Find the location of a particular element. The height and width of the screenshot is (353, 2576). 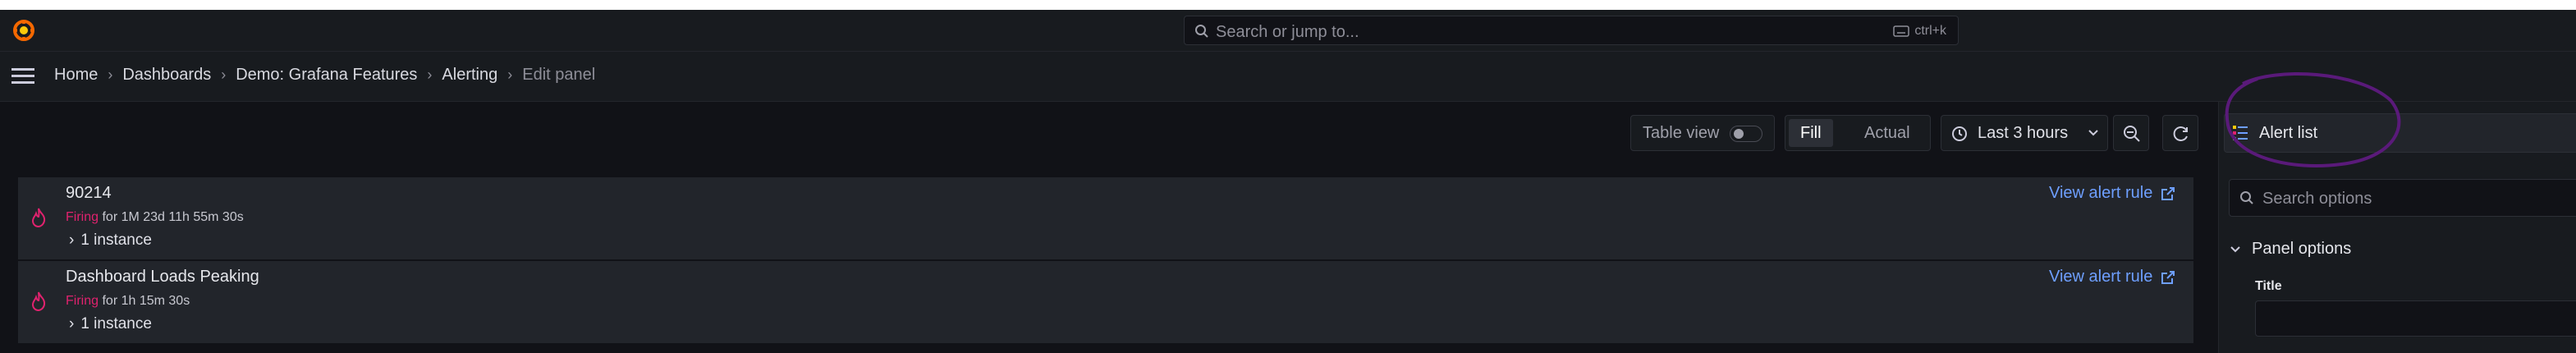

title-input is located at coordinates (2415, 318).